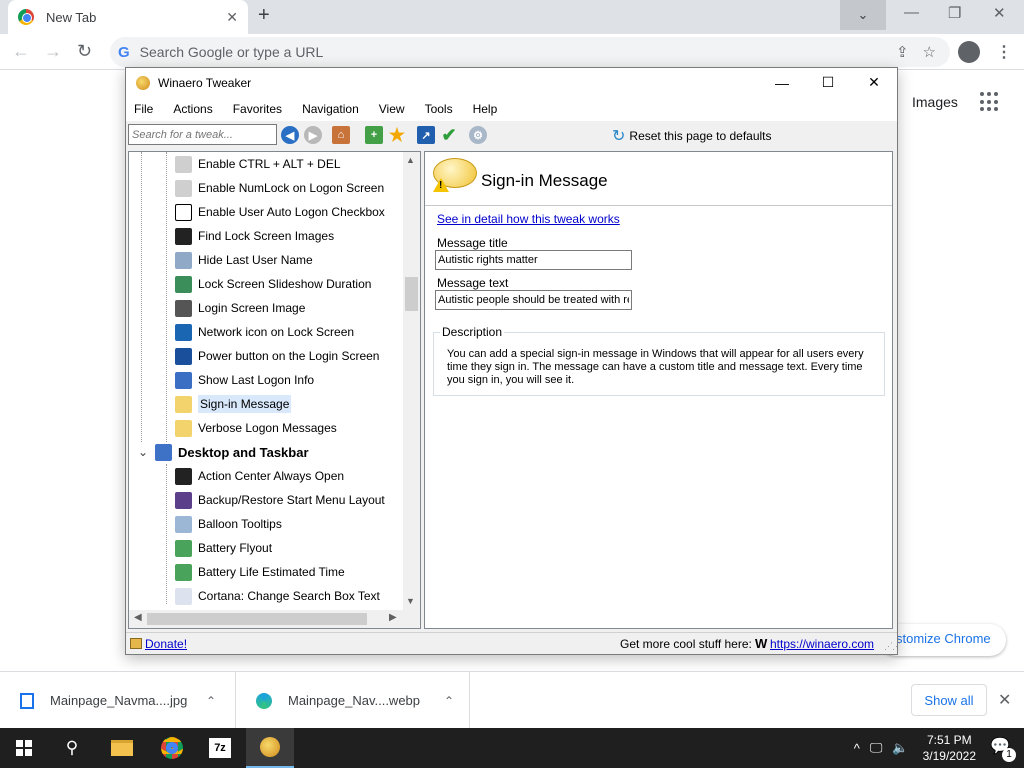 This screenshot has height=768, width=1024. Describe the element at coordinates (220, 748) in the screenshot. I see `taskbar-7zip: 7z` at that location.